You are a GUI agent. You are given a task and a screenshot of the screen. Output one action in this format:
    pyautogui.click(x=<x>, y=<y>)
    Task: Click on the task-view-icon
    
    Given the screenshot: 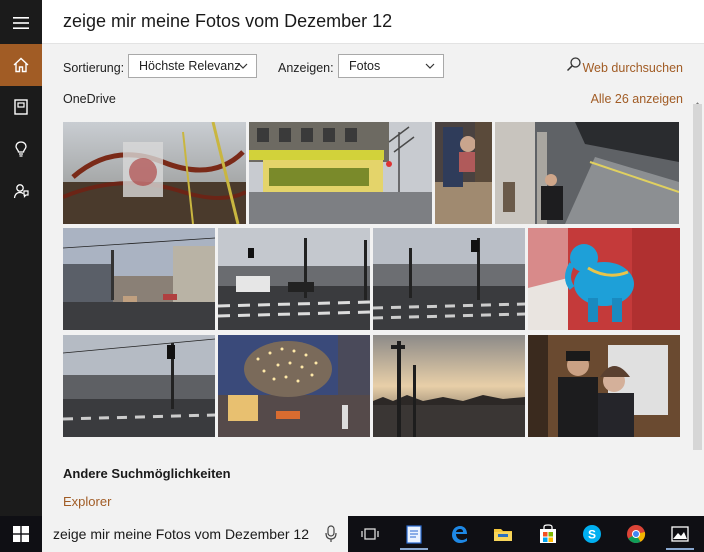 What is the action you would take?
    pyautogui.click(x=370, y=534)
    